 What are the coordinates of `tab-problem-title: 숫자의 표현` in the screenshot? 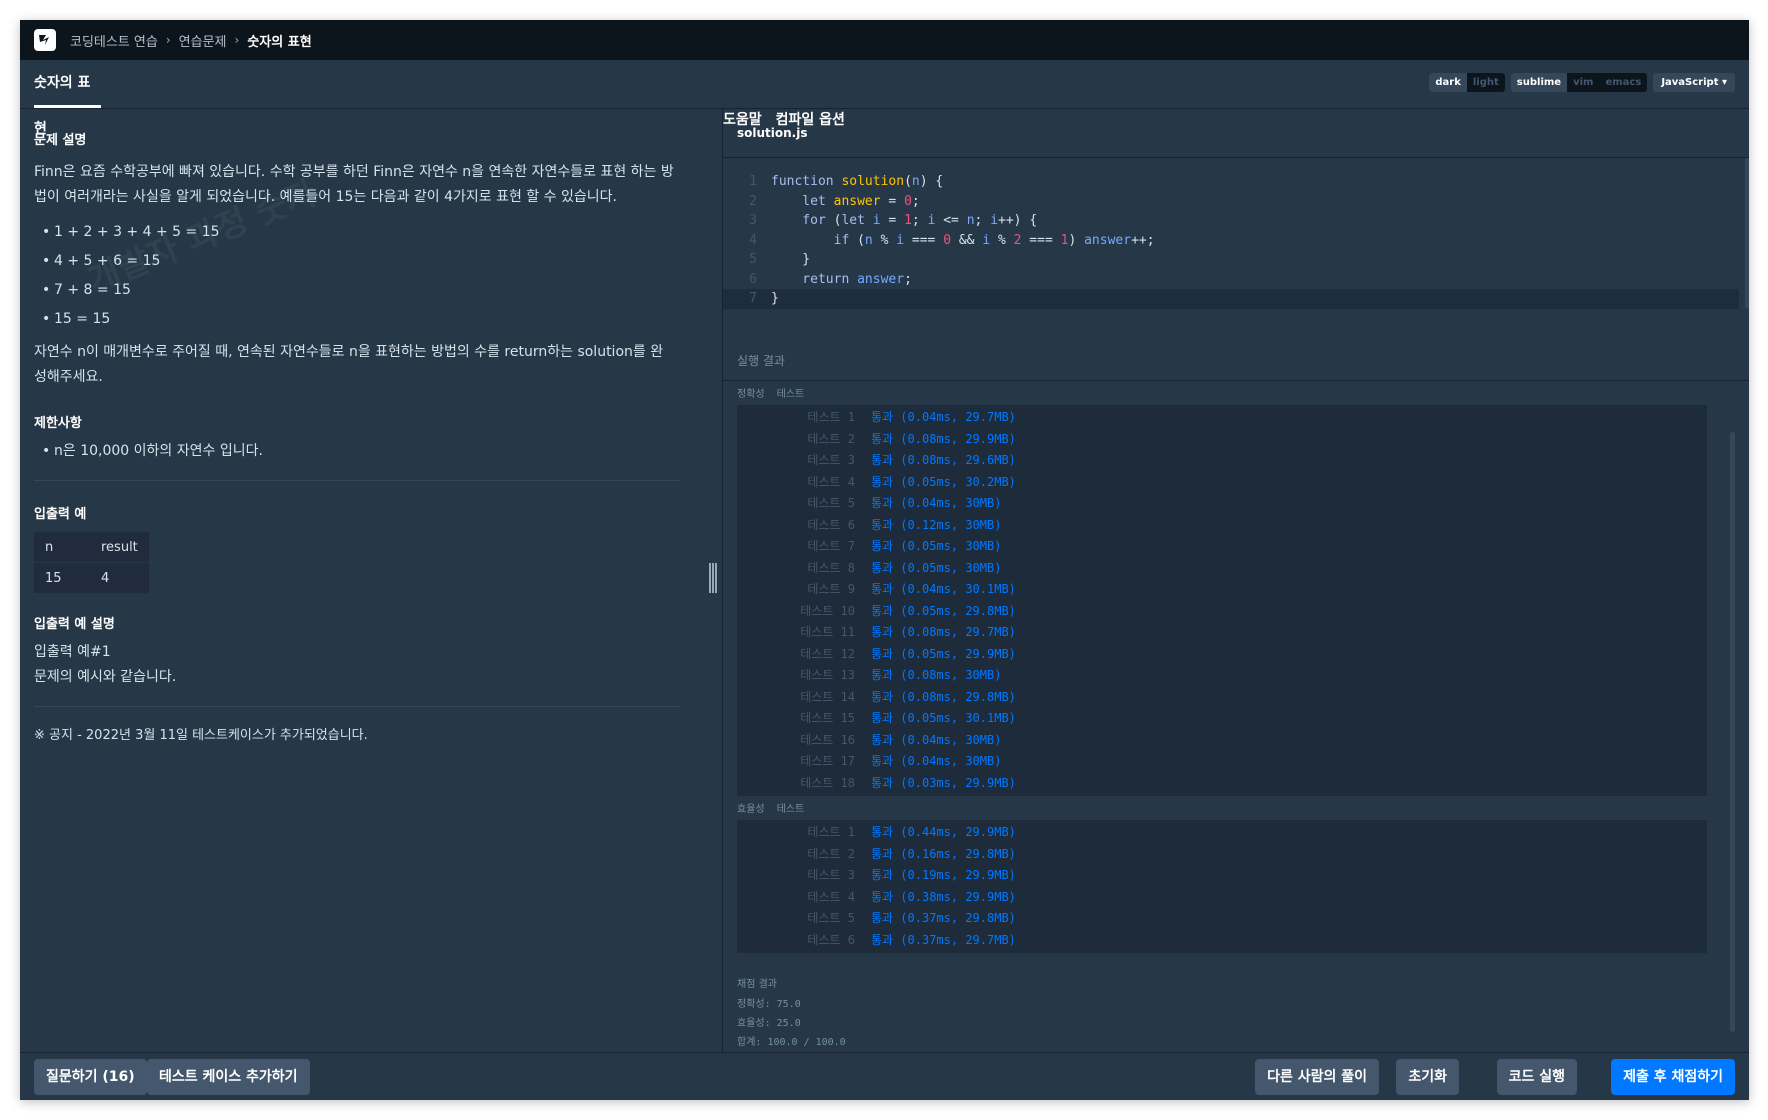 It's located at (67, 98).